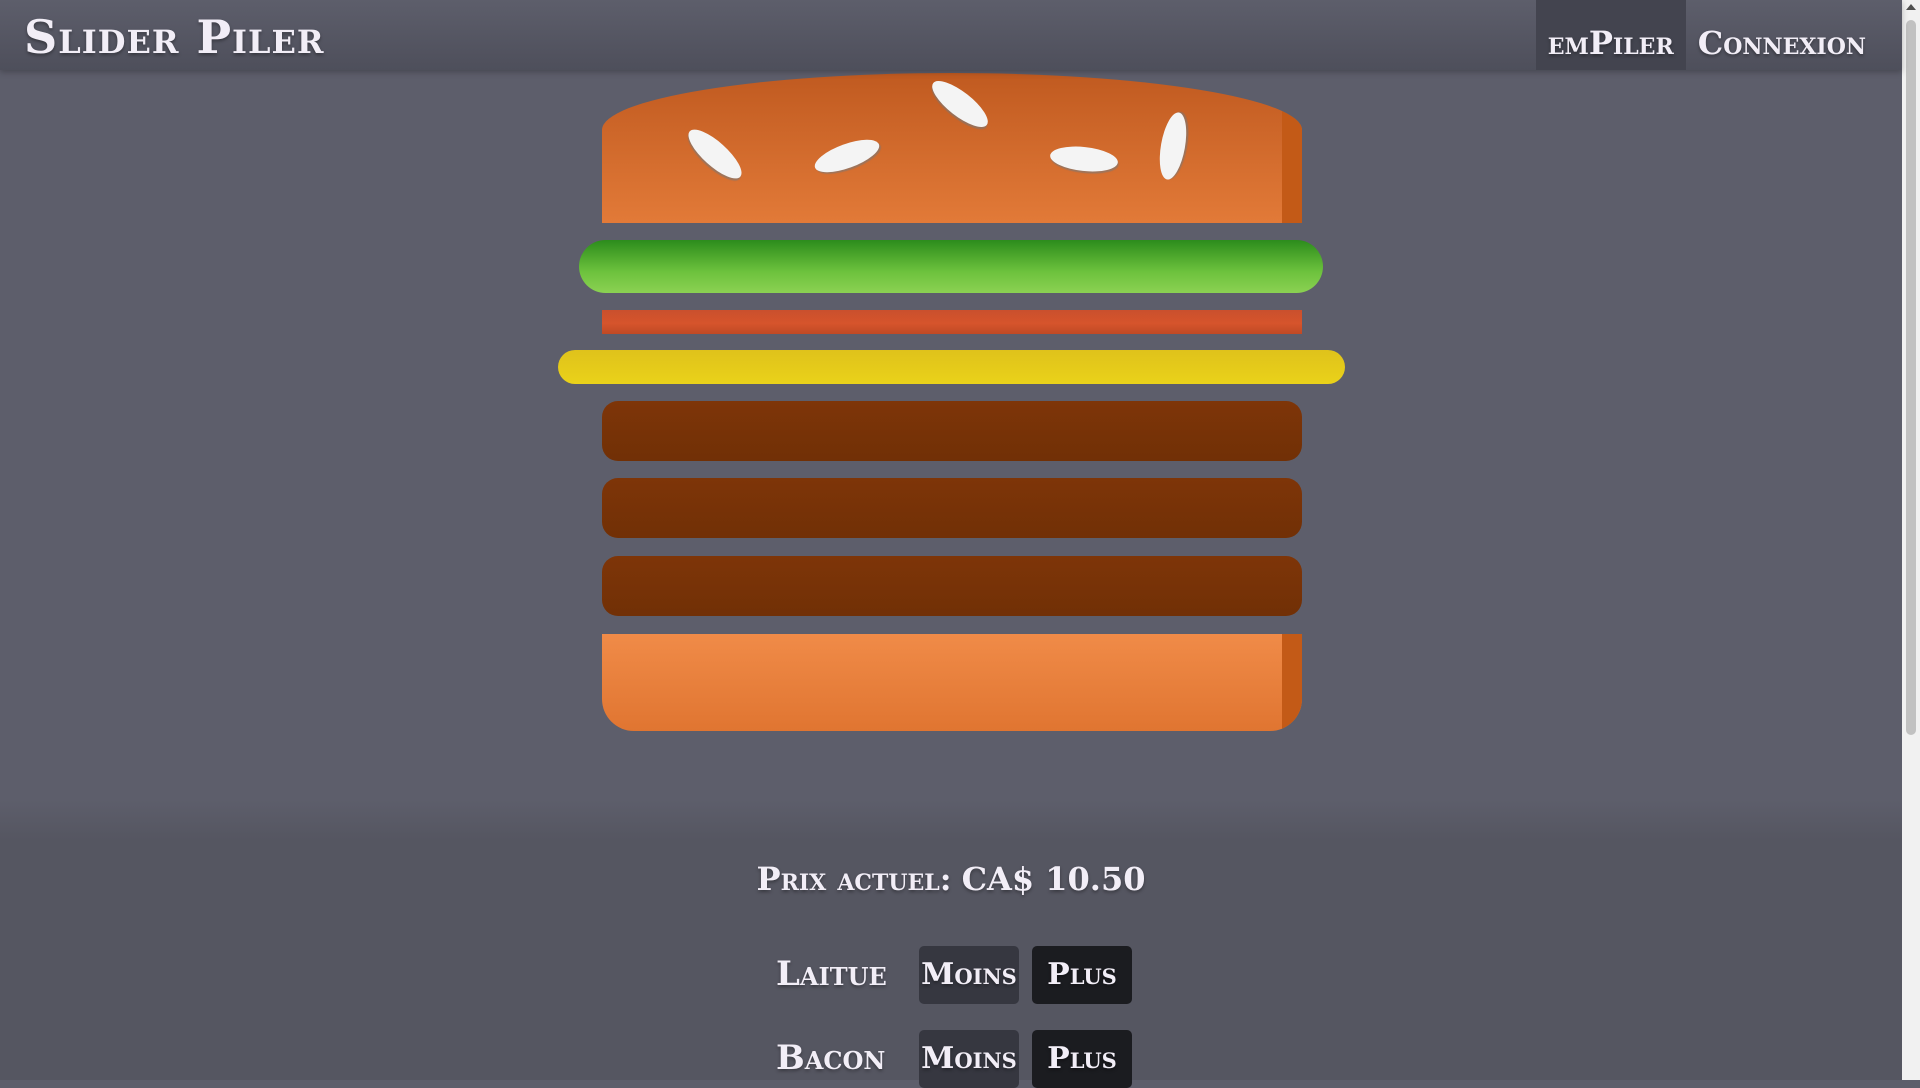  What do you see at coordinates (952, 682) in the screenshot?
I see `bottom-bun` at bounding box center [952, 682].